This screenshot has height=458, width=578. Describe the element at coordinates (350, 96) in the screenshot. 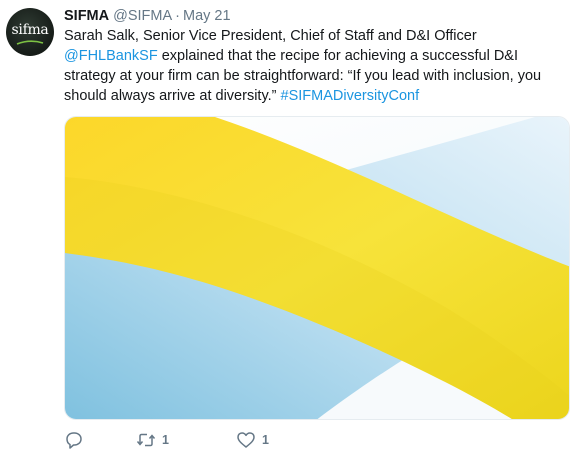

I see `hashtag-link: #SIFMADiversityConf` at that location.